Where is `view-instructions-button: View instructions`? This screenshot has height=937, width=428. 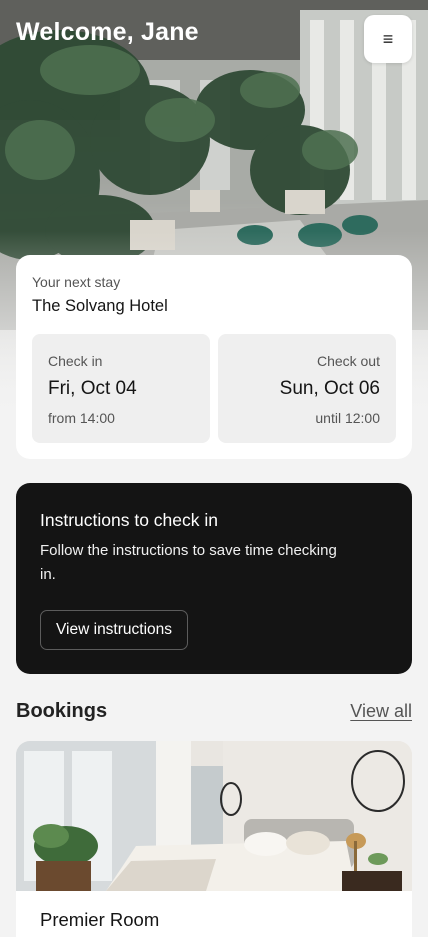
view-instructions-button: View instructions is located at coordinates (114, 630).